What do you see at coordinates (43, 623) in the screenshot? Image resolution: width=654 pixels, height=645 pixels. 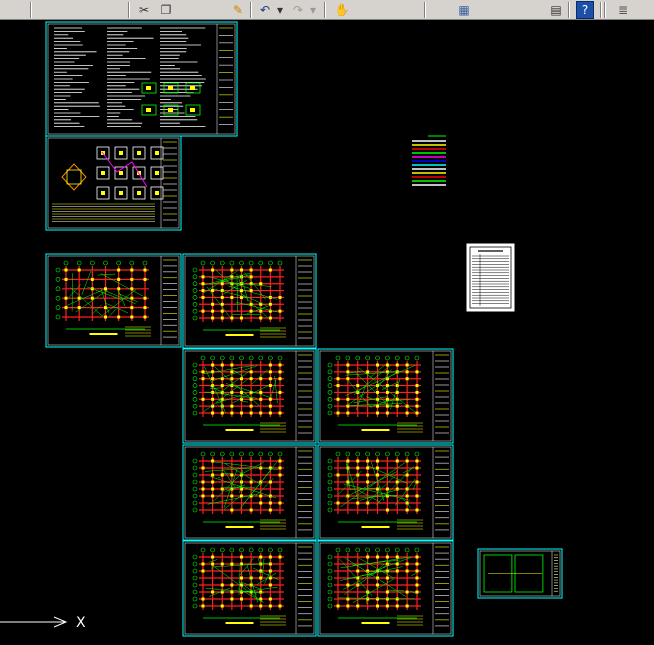 I see `ucs-icon: X` at bounding box center [43, 623].